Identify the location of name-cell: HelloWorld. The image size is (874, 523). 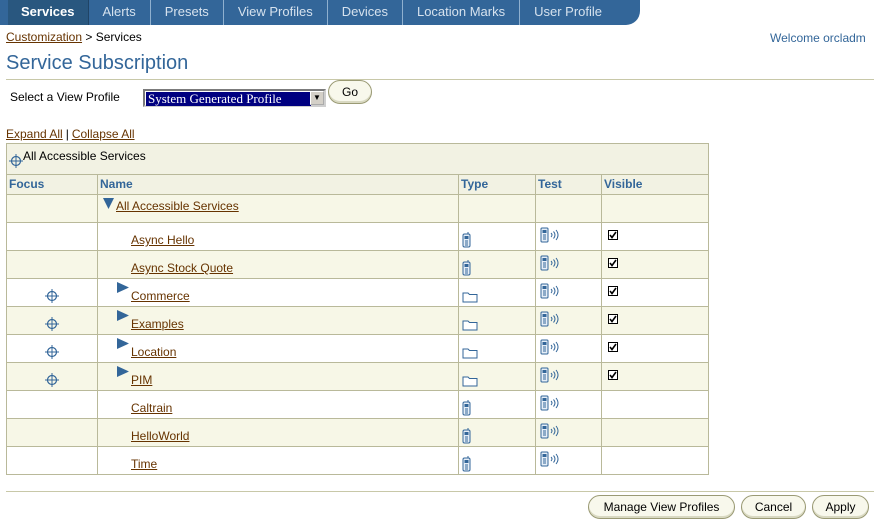
(278, 432).